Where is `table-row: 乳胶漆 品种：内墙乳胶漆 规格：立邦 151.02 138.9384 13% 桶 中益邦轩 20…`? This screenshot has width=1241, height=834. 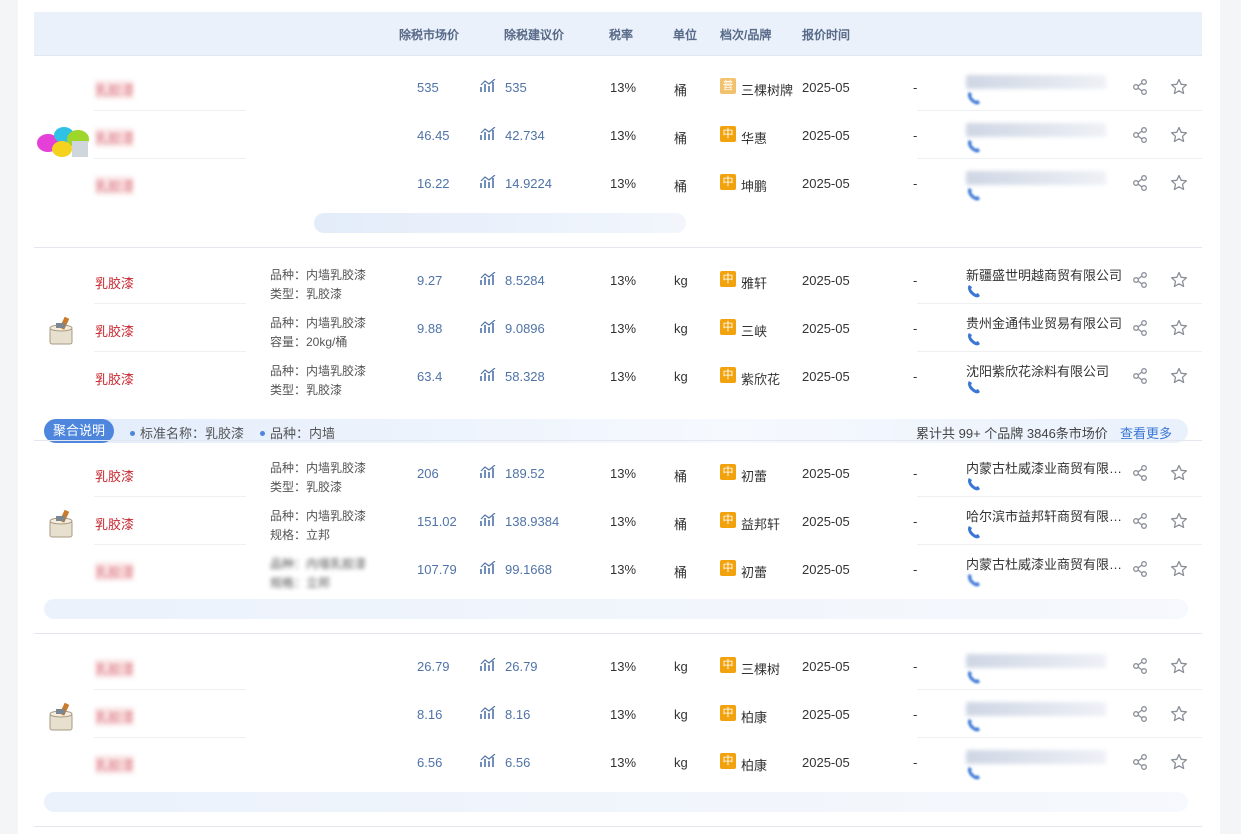
table-row: 乳胶漆 品种：内墙乳胶漆 规格：立邦 151.02 138.9384 13% 桶 中益邦轩 20… is located at coordinates (618, 521).